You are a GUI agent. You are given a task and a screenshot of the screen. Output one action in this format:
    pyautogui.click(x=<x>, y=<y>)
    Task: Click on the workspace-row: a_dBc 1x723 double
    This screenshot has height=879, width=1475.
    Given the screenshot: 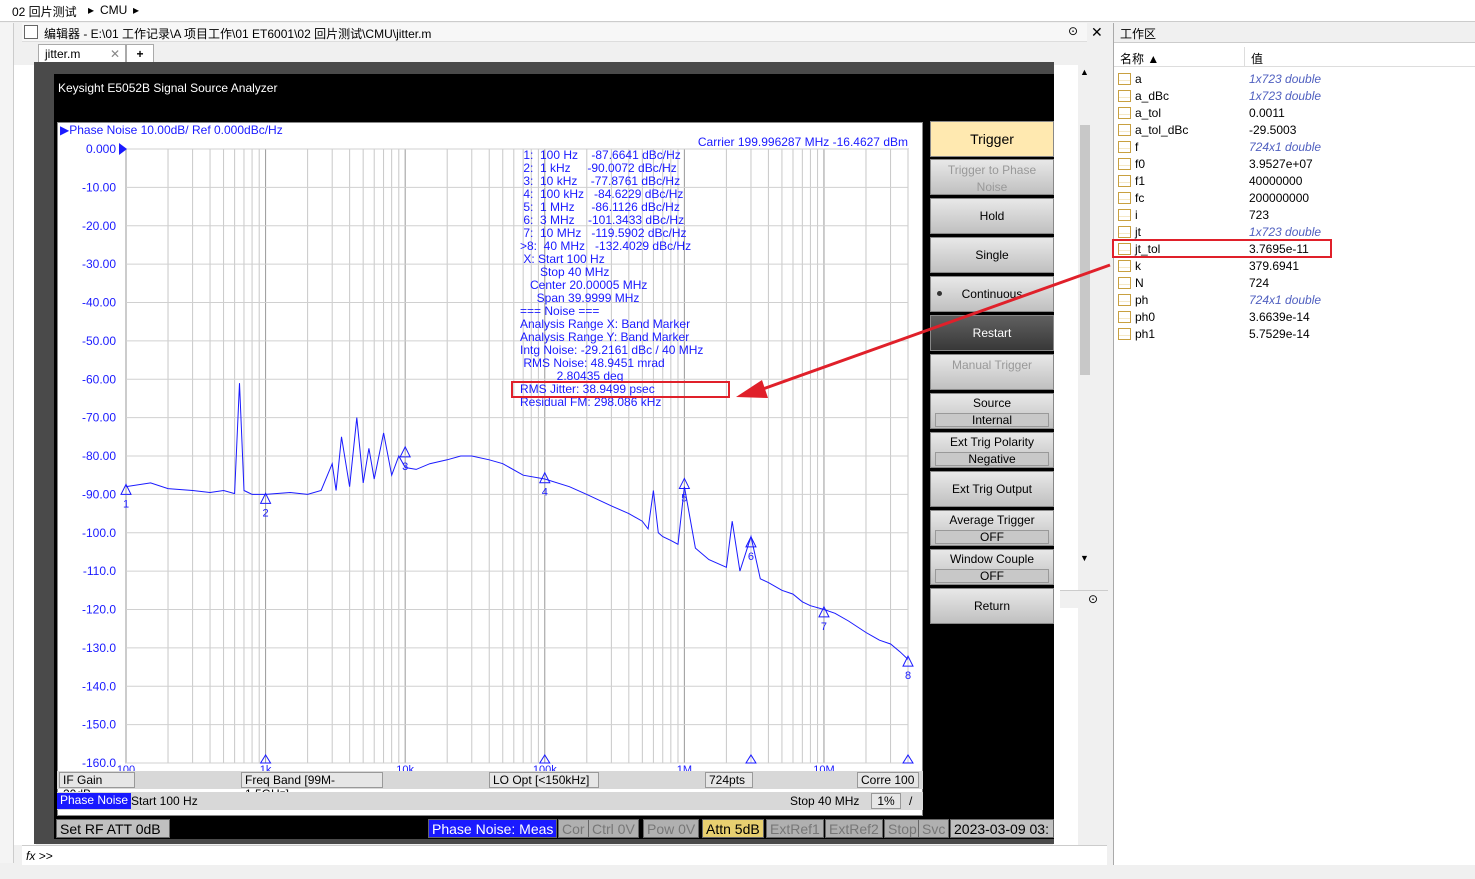 What is the action you would take?
    pyautogui.click(x=1294, y=96)
    